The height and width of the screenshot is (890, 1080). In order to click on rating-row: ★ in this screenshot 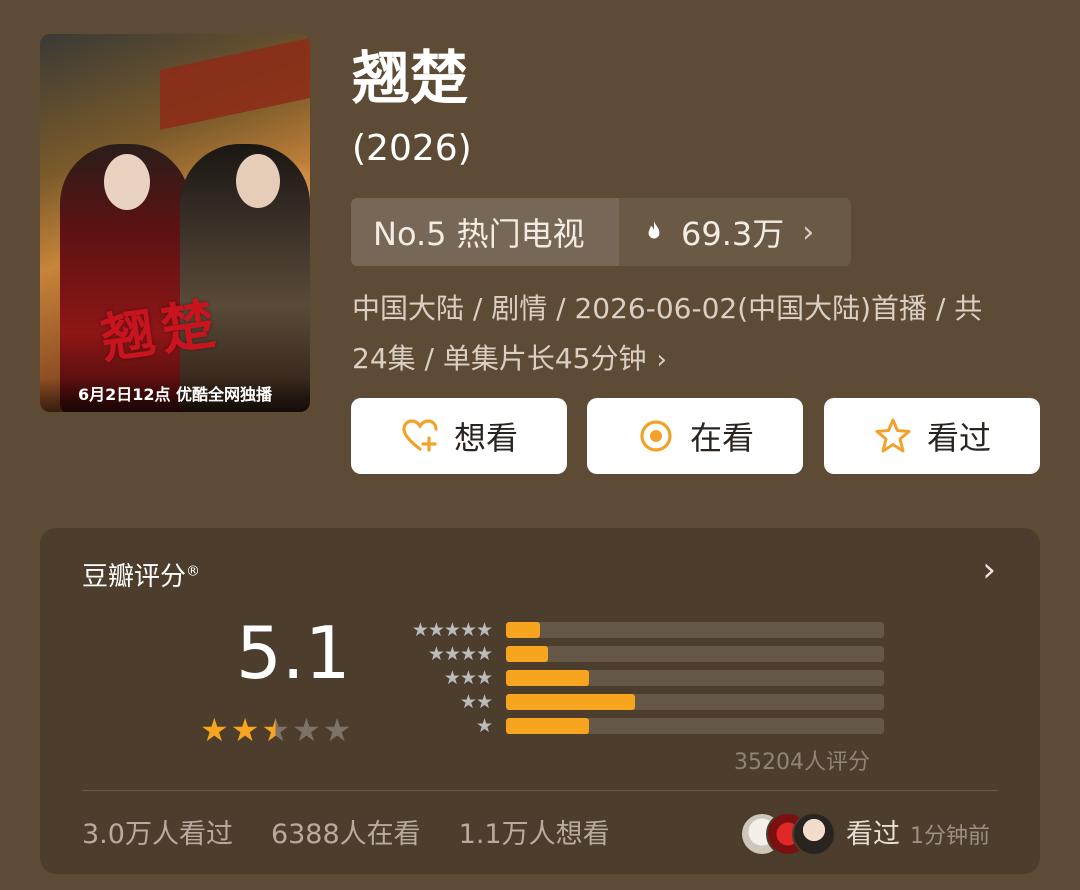, I will do `click(638, 726)`.